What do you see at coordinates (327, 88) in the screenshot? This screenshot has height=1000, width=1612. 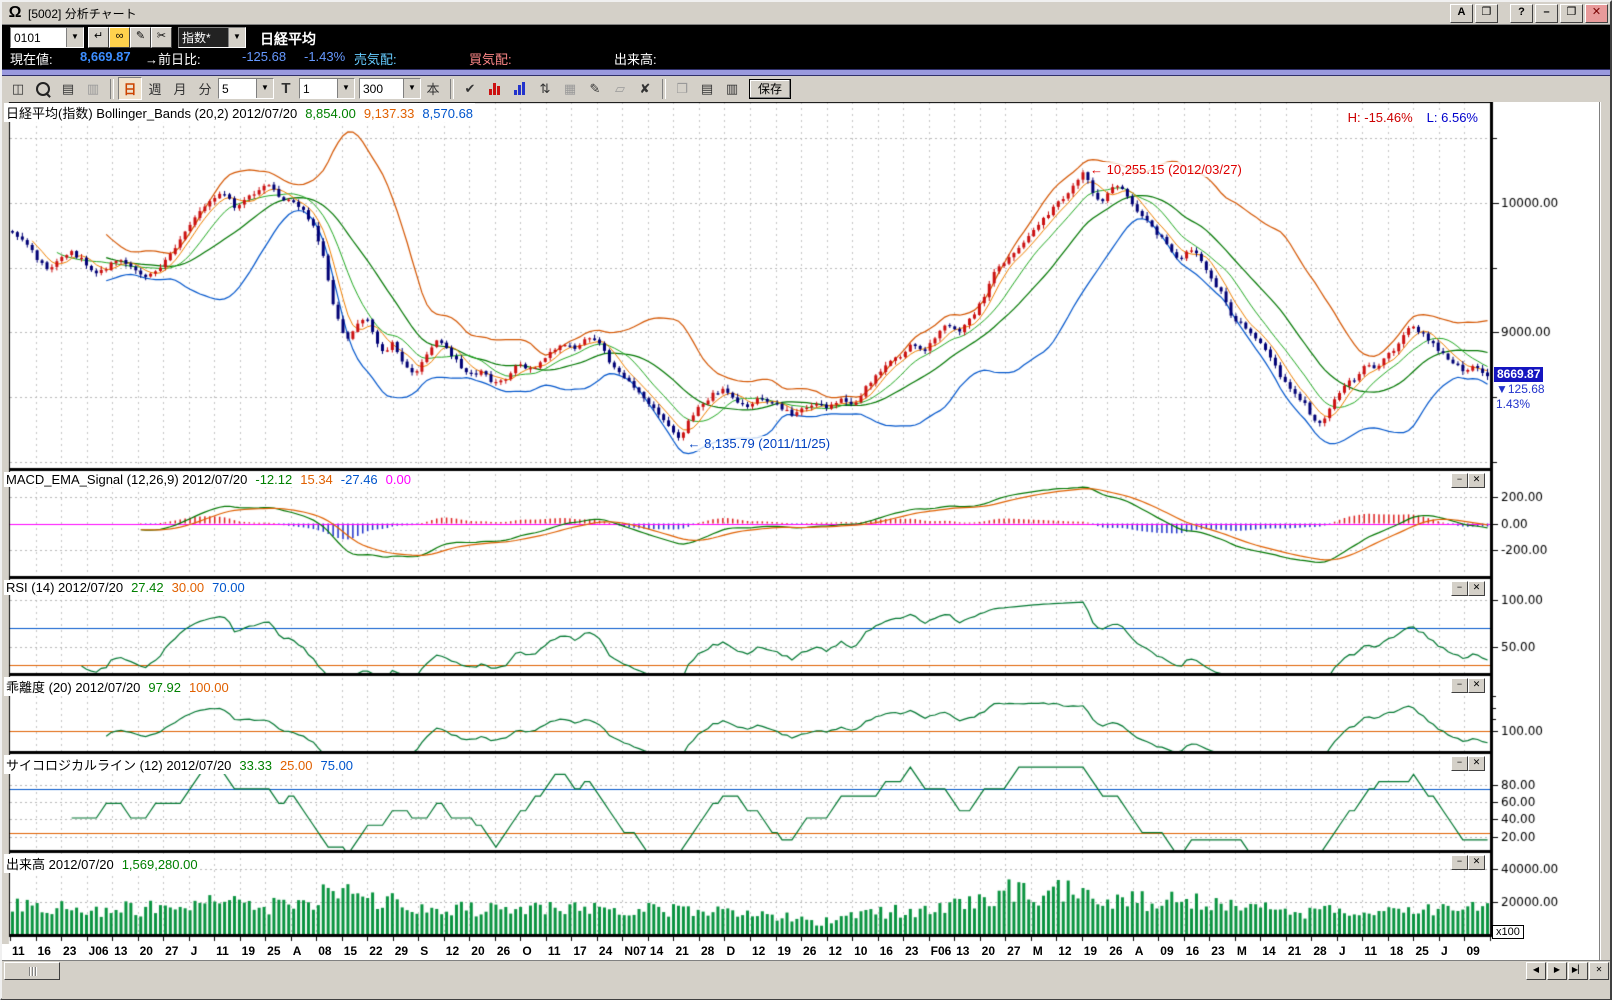 I see `tick-combo: 1 ▼` at bounding box center [327, 88].